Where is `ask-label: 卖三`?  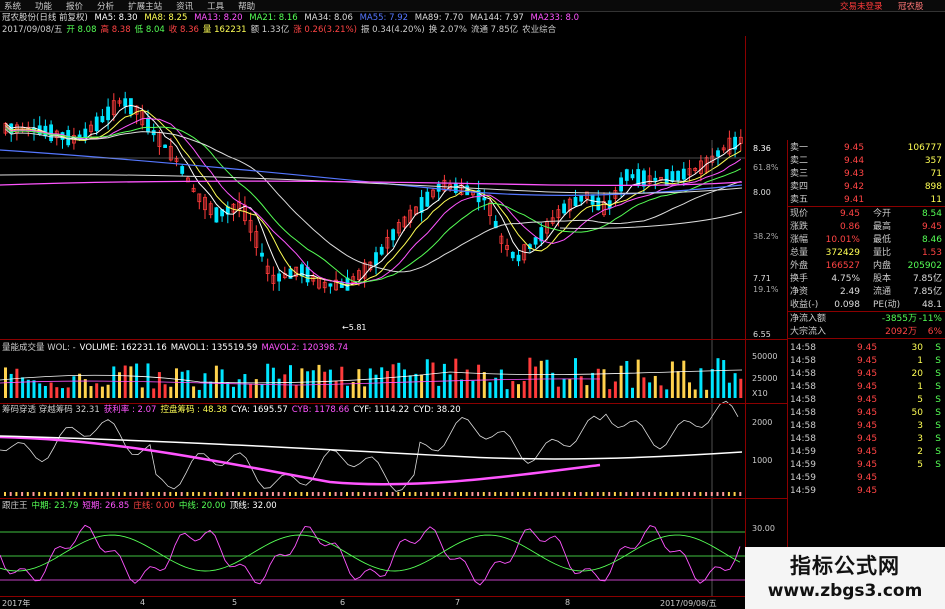
ask-label: 卖三 is located at coordinates (799, 174).